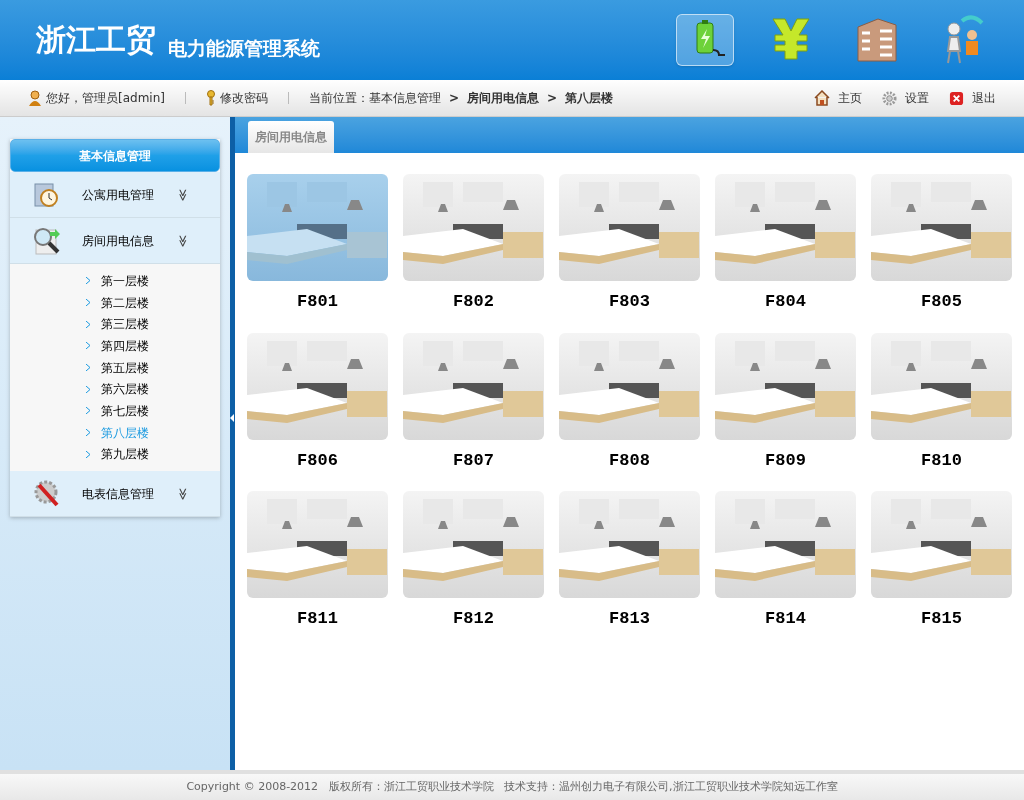 Image resolution: width=1024 pixels, height=800 pixels. What do you see at coordinates (317, 619) in the screenshot?
I see `room-label: F811` at bounding box center [317, 619].